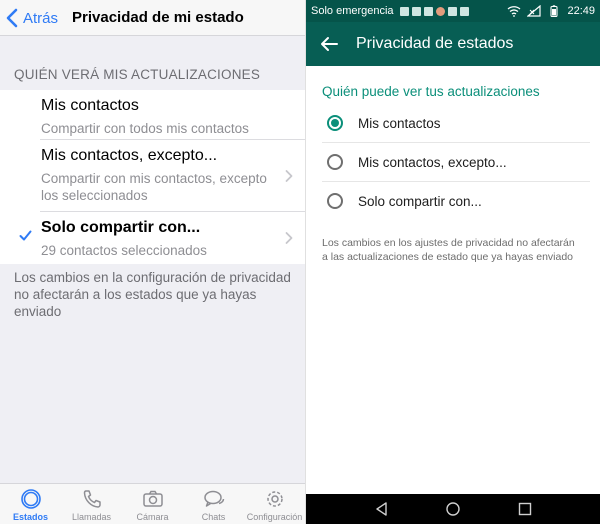 This screenshot has height=524, width=600. I want to click on option-label: Mis contactos, so click(399, 123).